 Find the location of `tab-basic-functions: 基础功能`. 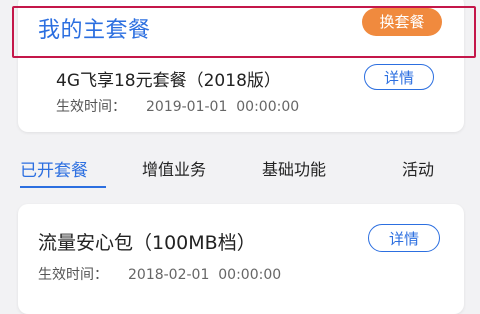

tab-basic-functions: 基础功能 is located at coordinates (294, 168).